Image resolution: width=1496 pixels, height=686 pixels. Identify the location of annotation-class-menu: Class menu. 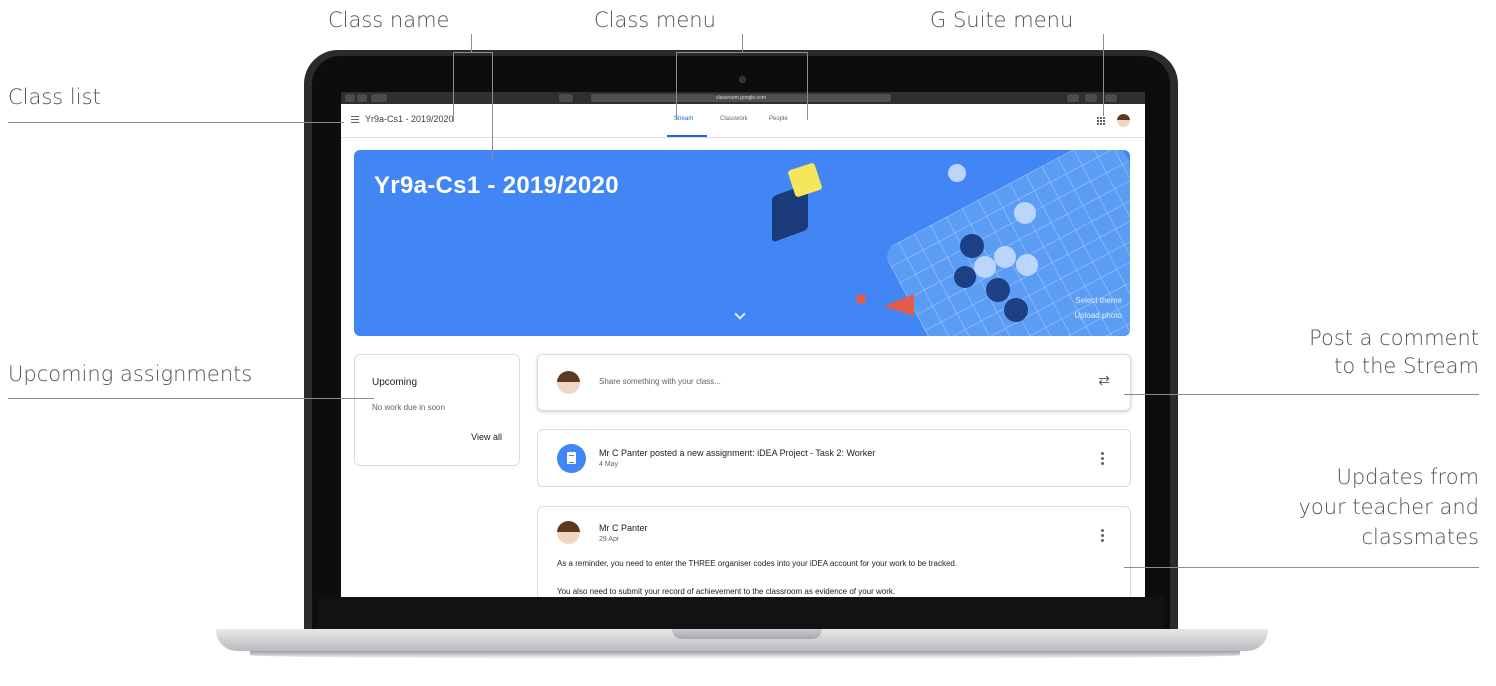
(655, 20).